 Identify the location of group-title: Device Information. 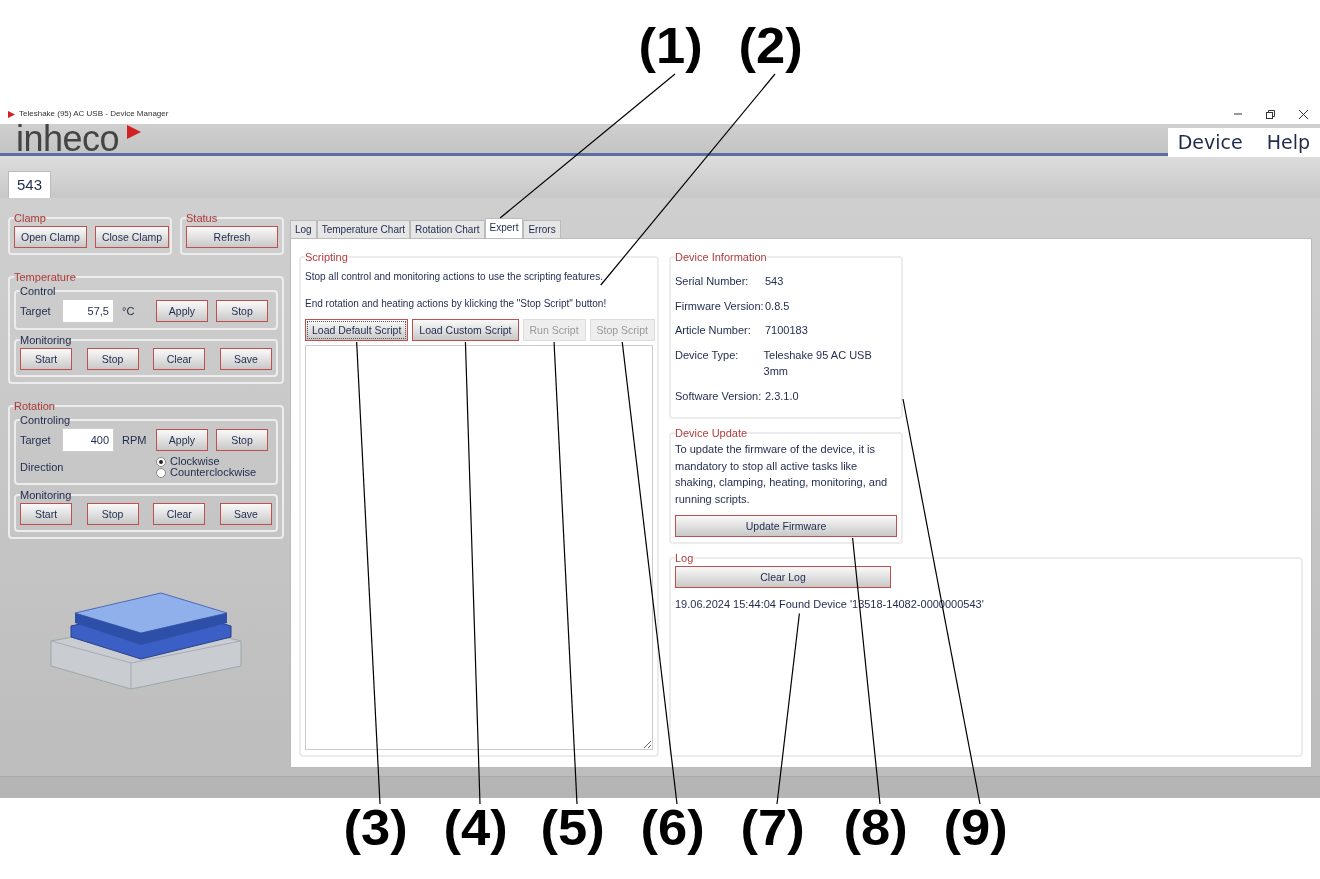
(721, 257).